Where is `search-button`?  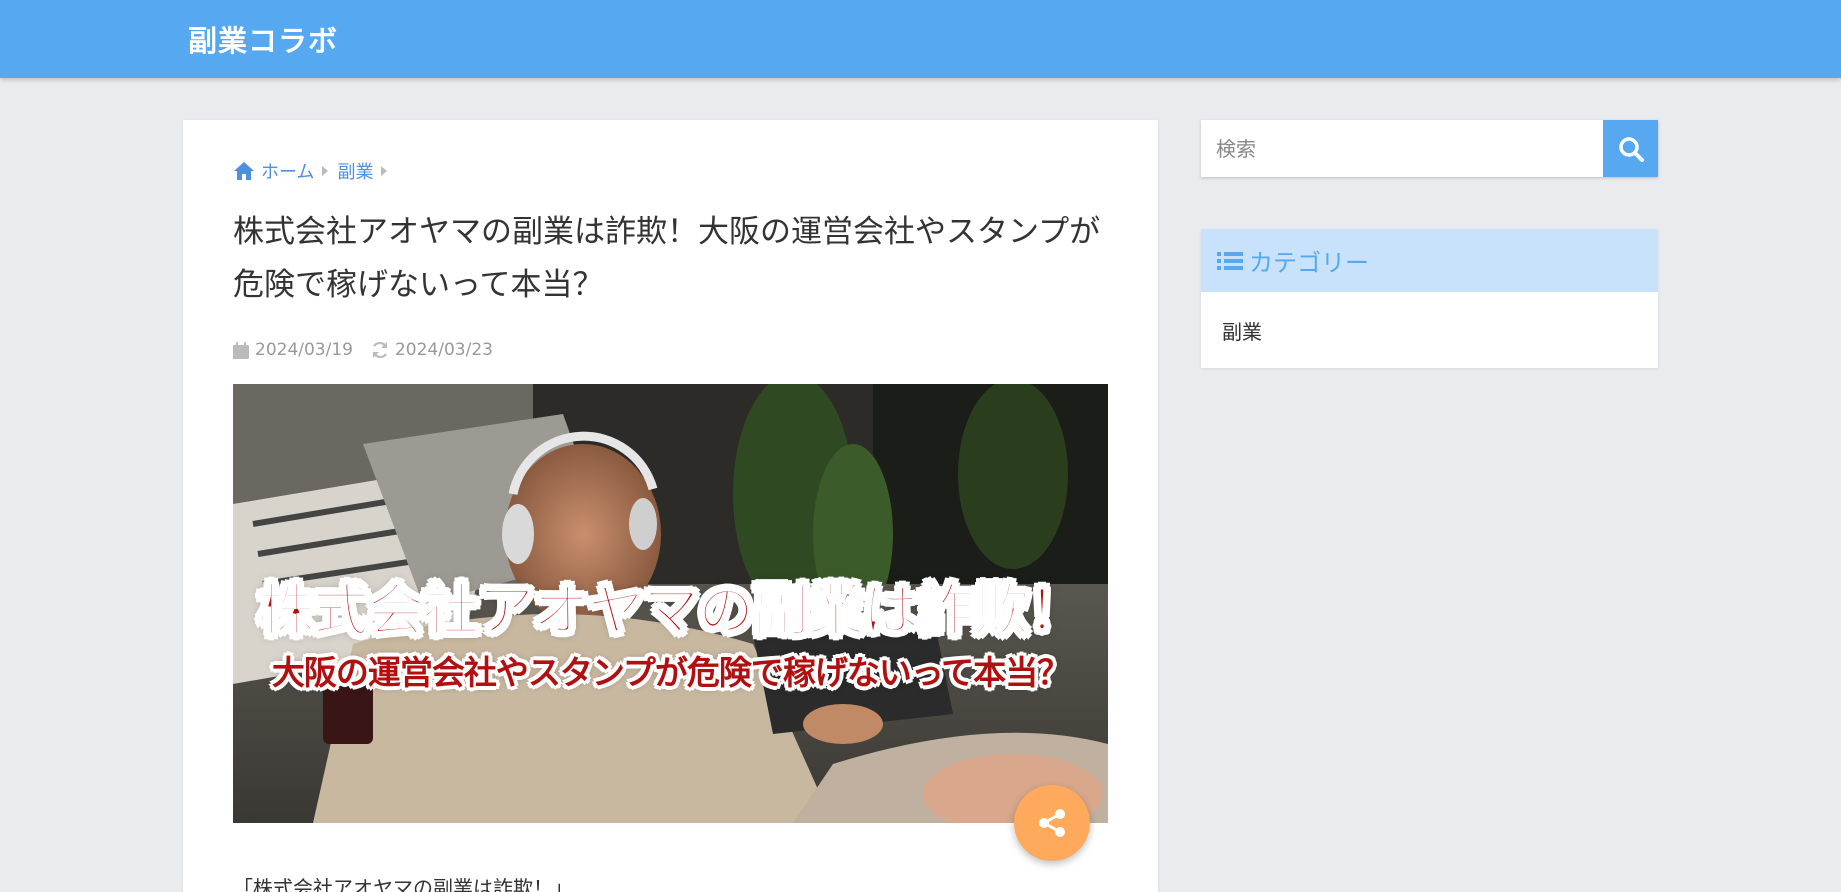
search-button is located at coordinates (1630, 148).